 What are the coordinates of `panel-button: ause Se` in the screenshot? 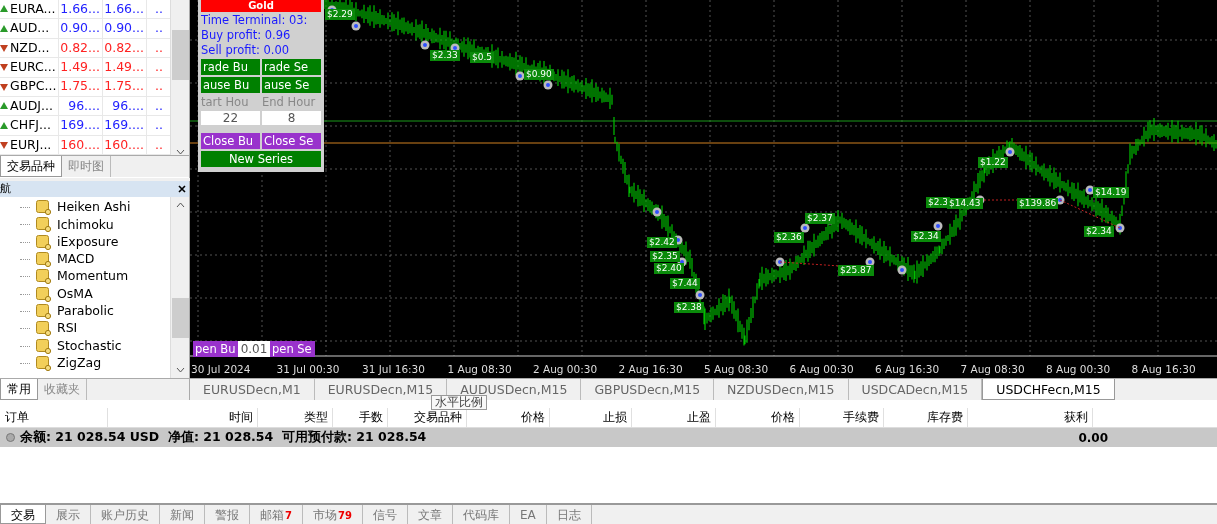 It's located at (291, 85).